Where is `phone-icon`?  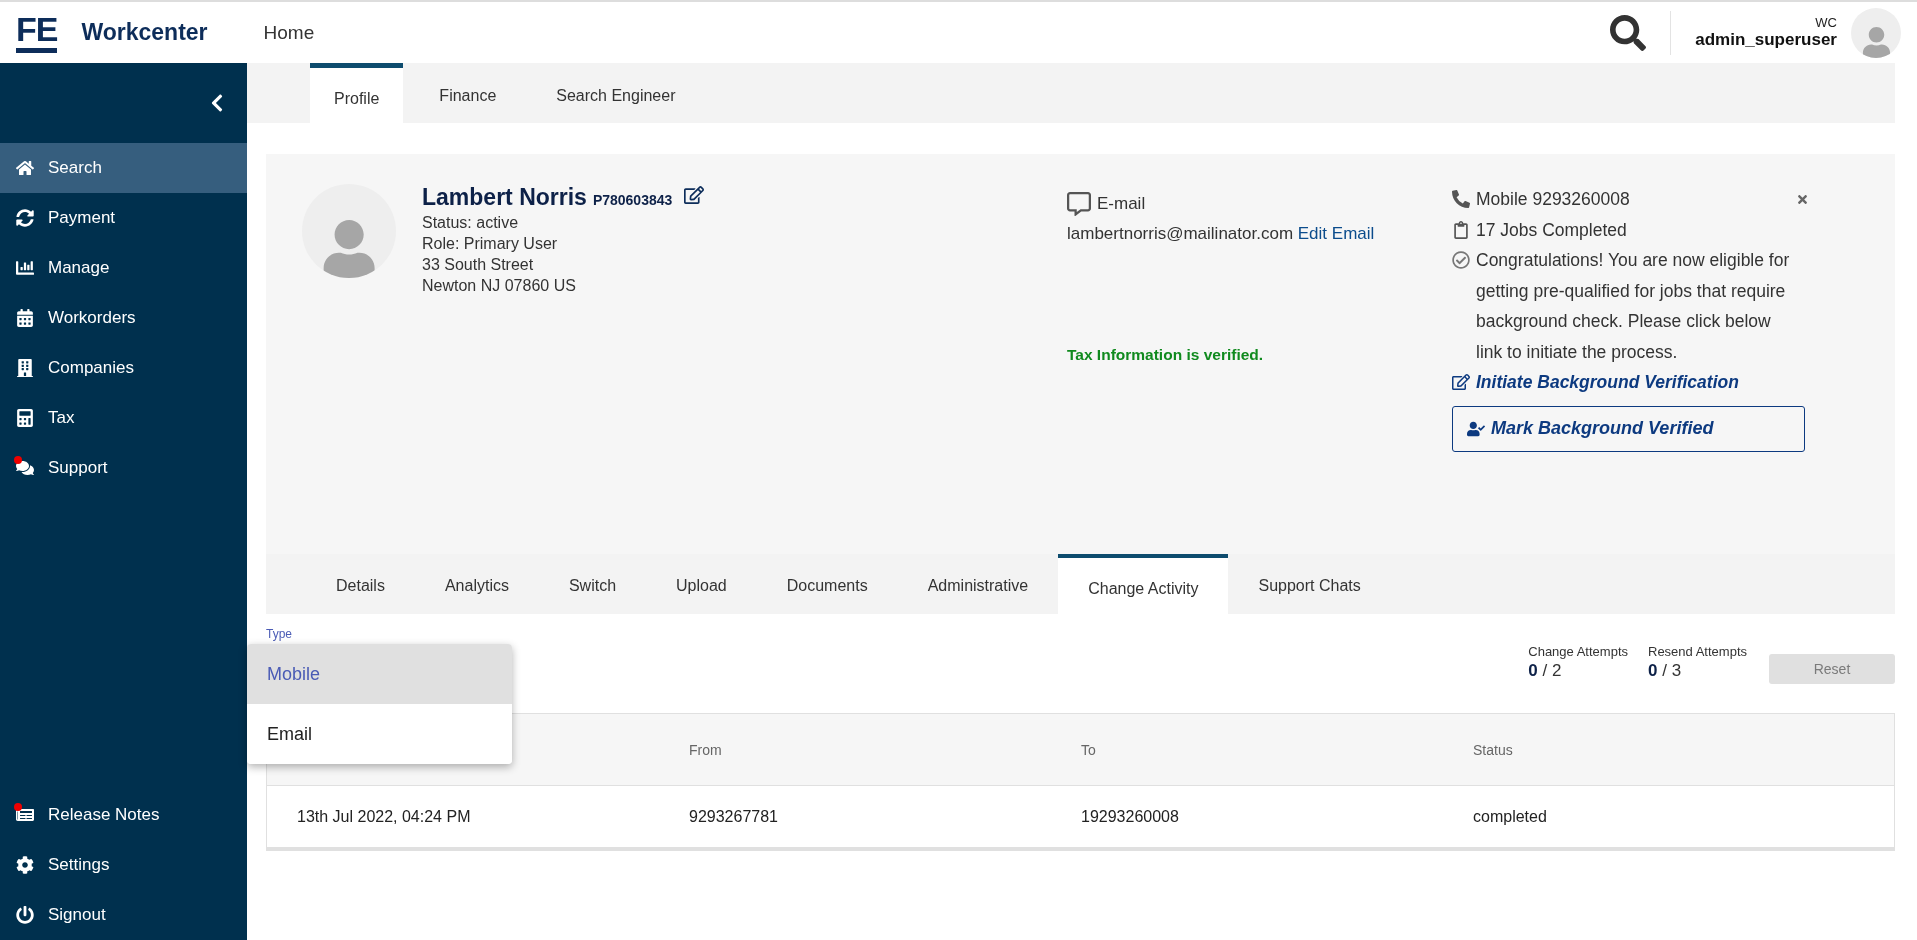
phone-icon is located at coordinates (1461, 199).